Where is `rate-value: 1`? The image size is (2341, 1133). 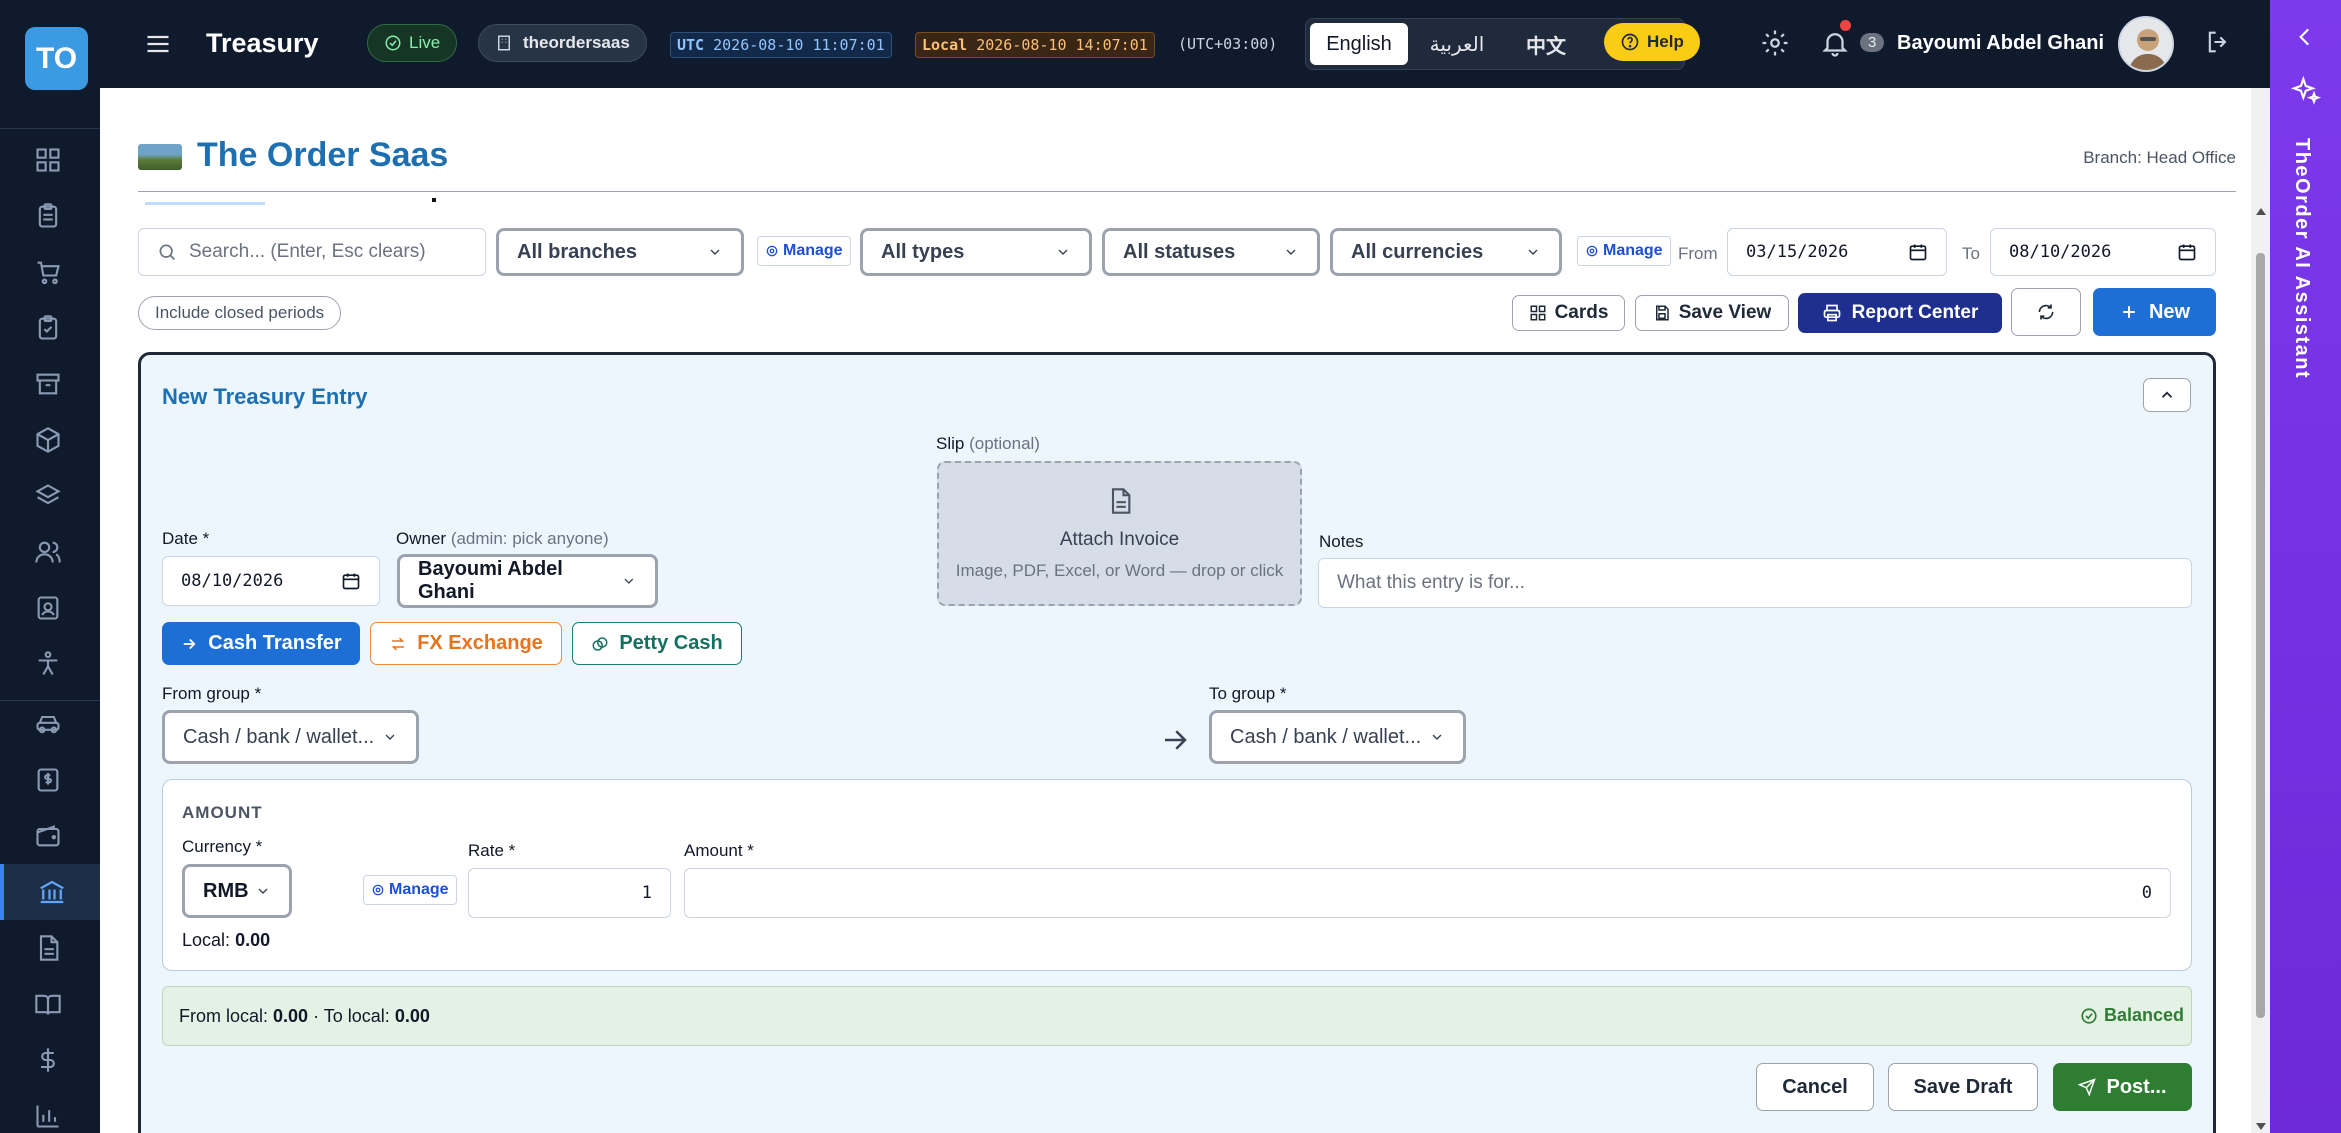
rate-value: 1 is located at coordinates (646, 893).